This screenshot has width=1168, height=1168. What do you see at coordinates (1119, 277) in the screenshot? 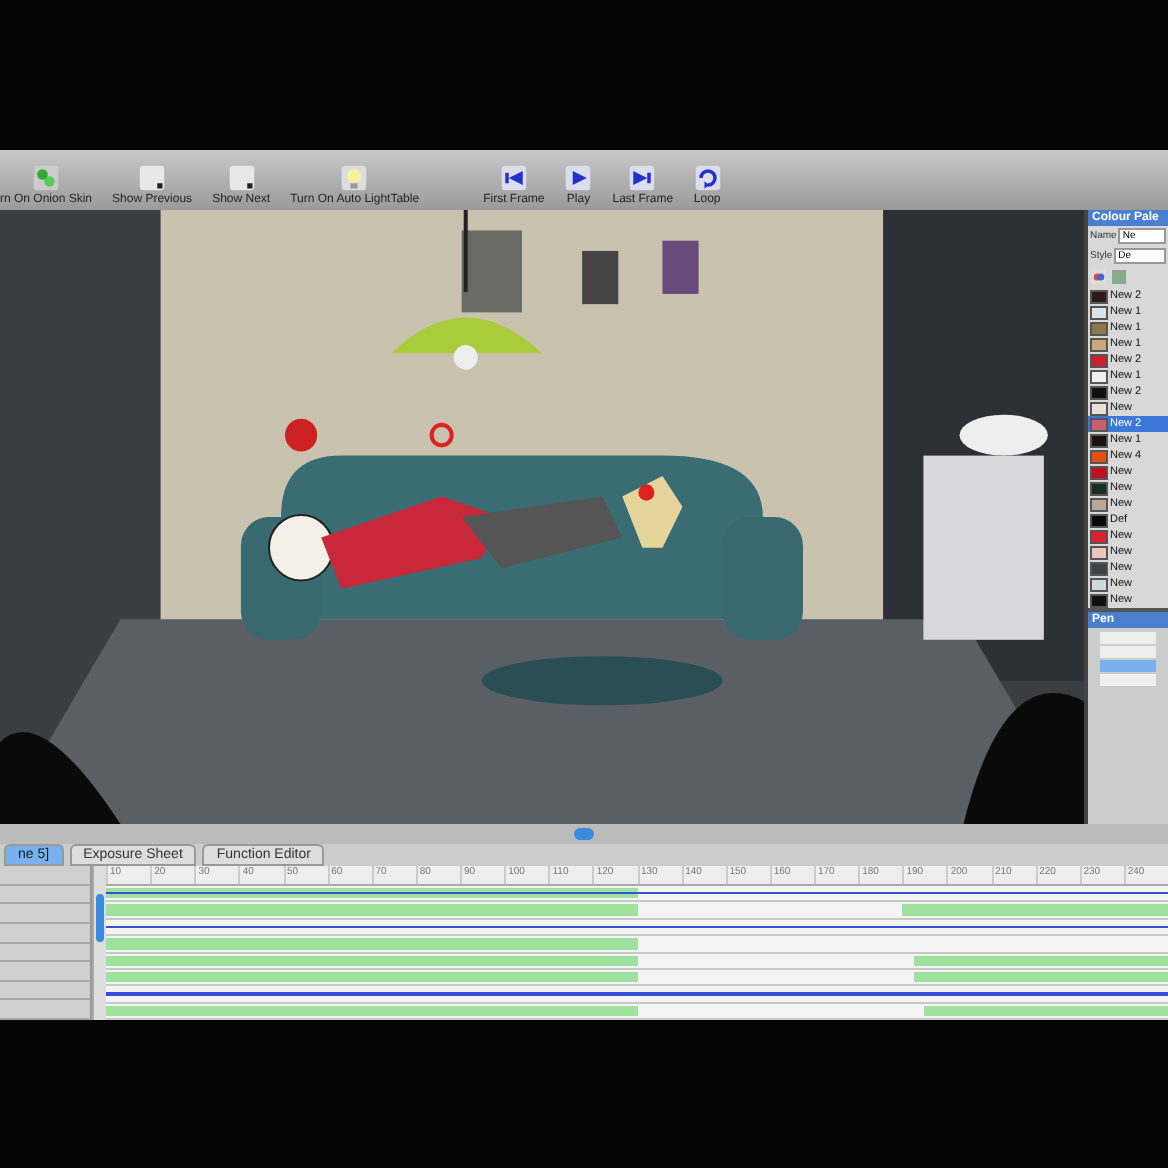
I see `swatch-icon` at bounding box center [1119, 277].